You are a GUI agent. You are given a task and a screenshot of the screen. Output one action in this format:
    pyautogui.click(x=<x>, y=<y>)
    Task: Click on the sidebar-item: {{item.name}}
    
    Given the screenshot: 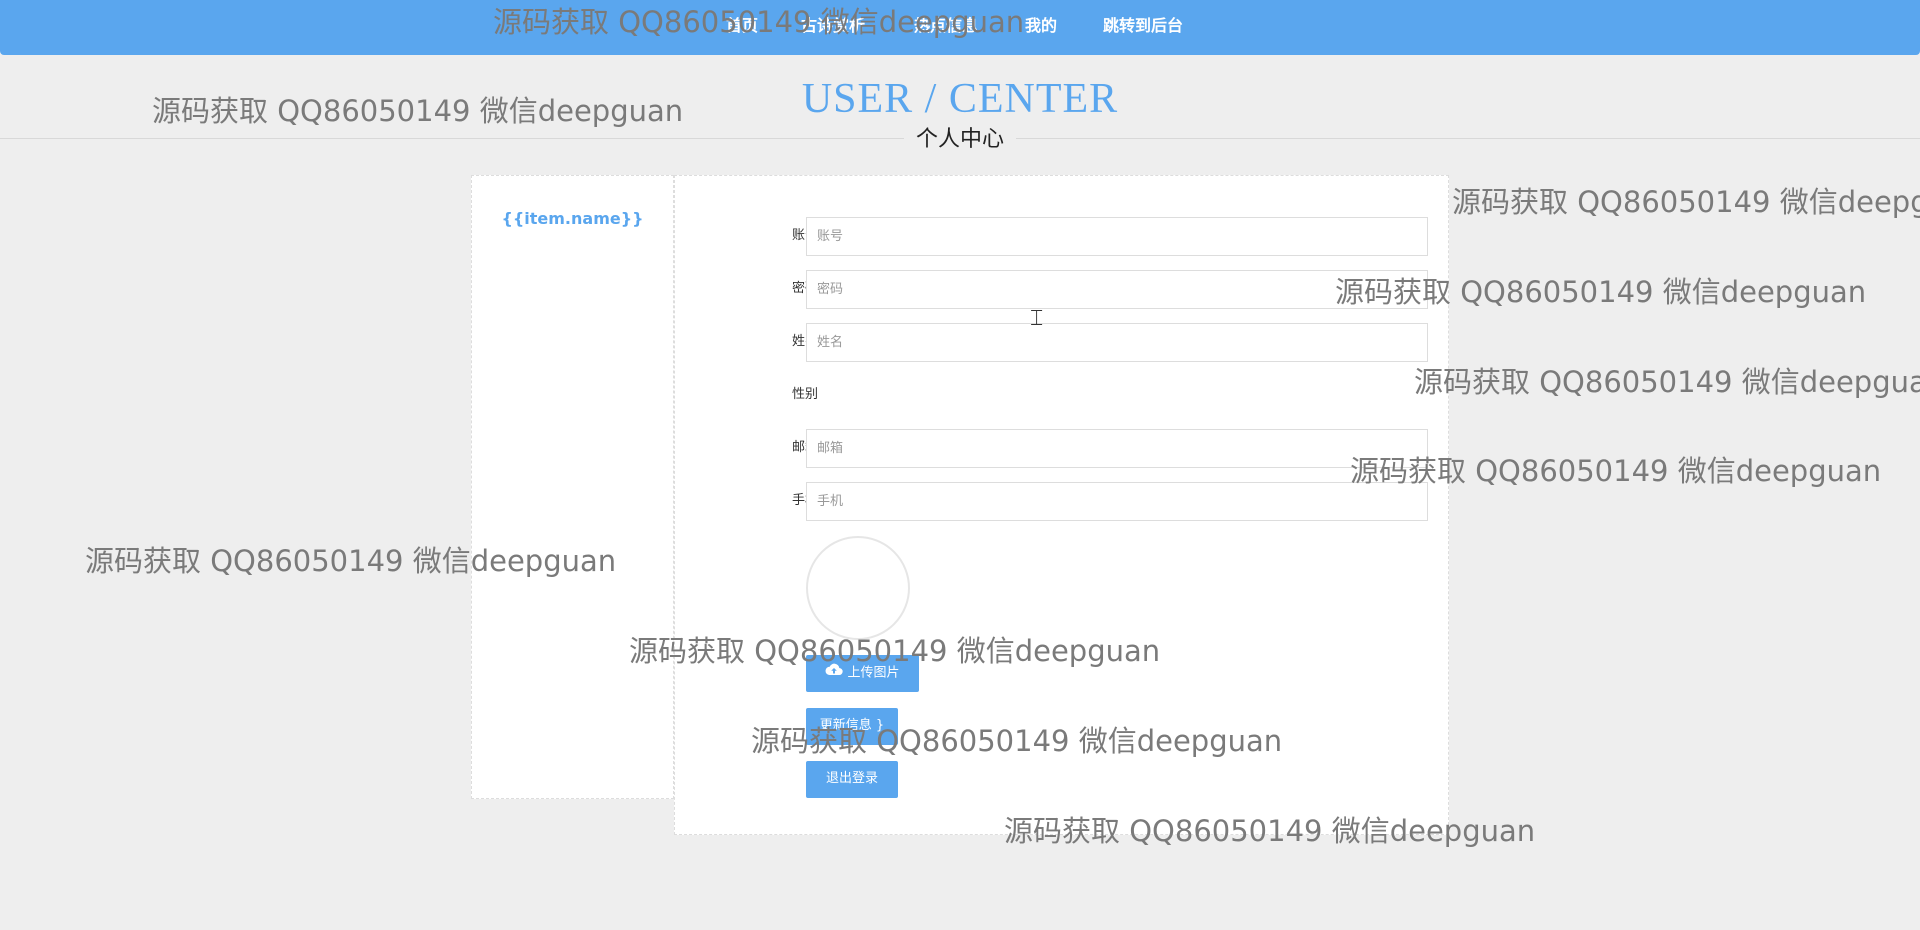 What is the action you would take?
    pyautogui.click(x=572, y=218)
    